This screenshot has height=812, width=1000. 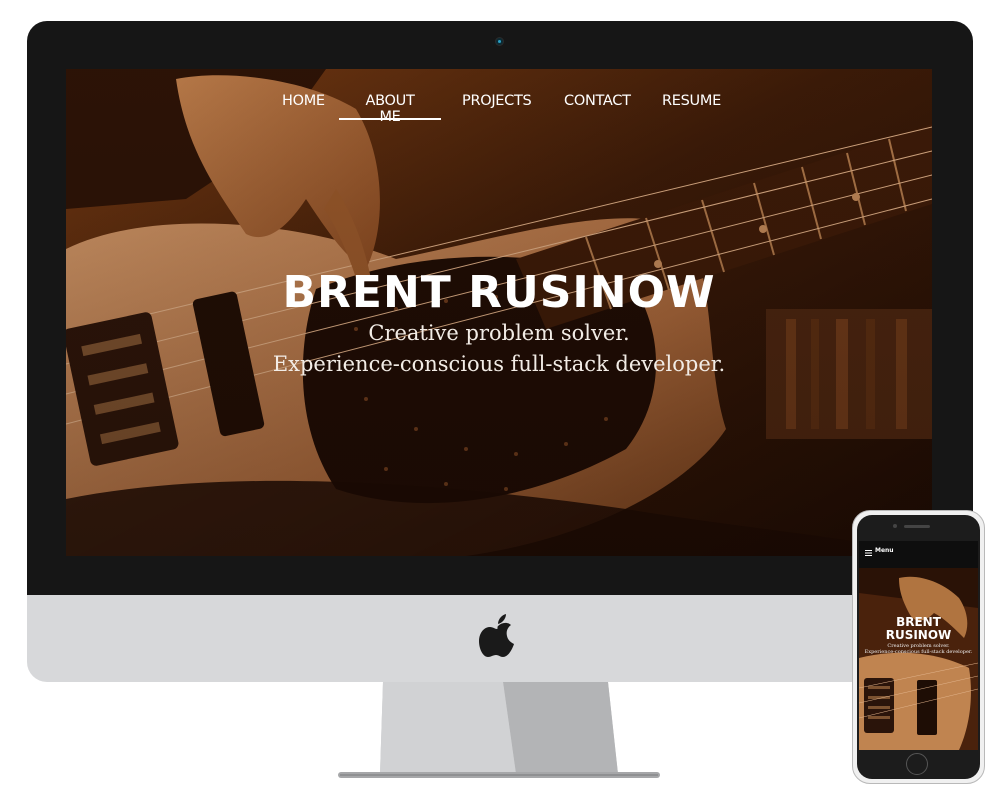 What do you see at coordinates (597, 106) in the screenshot?
I see `nav-item-contact: CONTACT` at bounding box center [597, 106].